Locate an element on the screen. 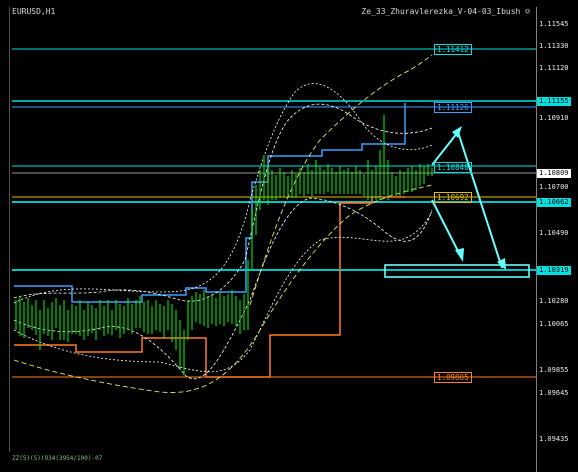 The width and height of the screenshot is (578, 472). target-level-tag: 1.10319 is located at coordinates (554, 270).